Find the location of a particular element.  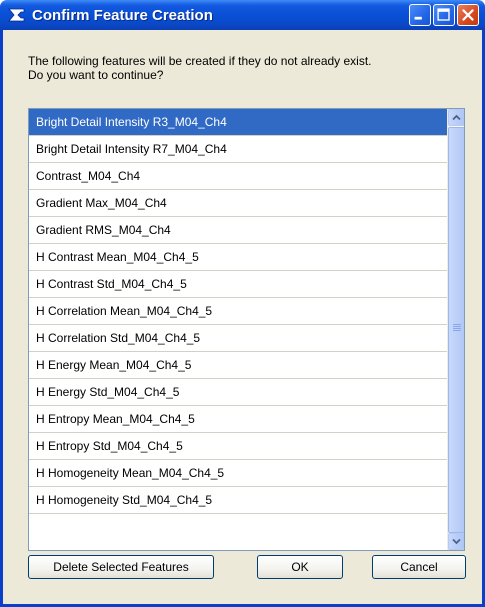

scroll-down-button is located at coordinates (456, 541).